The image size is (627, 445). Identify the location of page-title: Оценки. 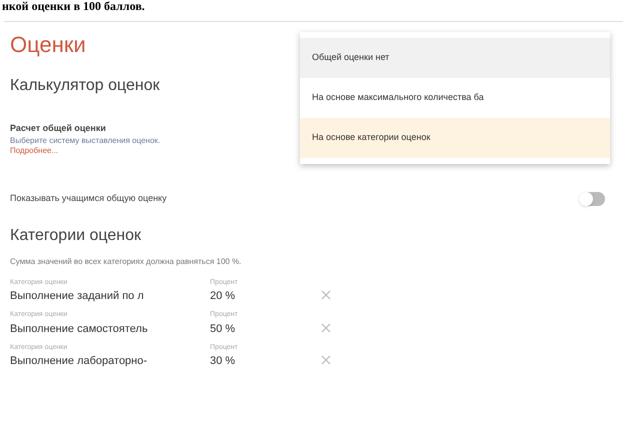
(48, 45).